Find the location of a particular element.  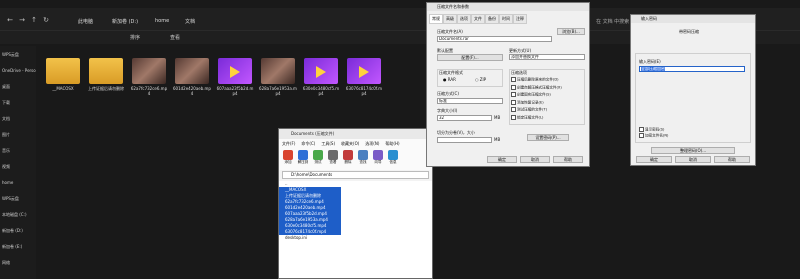

method-select: 标准 is located at coordinates (470, 101).